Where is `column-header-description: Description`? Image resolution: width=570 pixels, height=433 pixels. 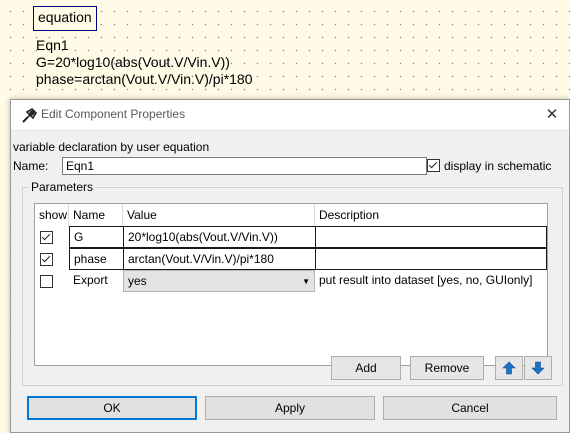 column-header-description: Description is located at coordinates (431, 215).